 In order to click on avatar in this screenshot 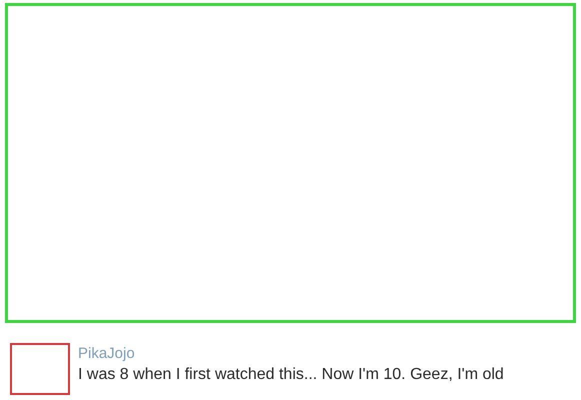, I will do `click(40, 369)`.